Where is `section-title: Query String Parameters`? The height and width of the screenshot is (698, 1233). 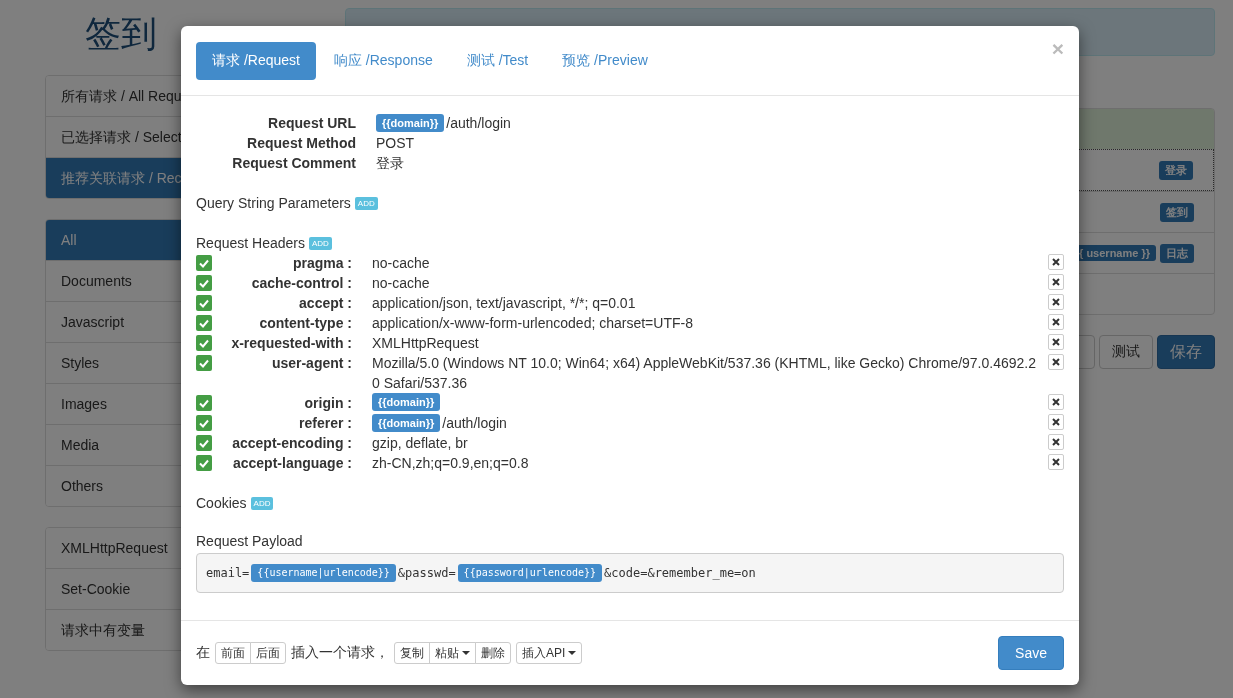
section-title: Query String Parameters is located at coordinates (273, 203).